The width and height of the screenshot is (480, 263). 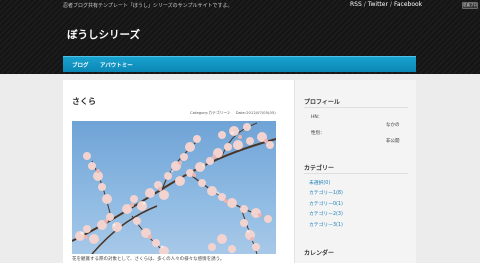 I want to click on profile-heading: プロフィール, so click(x=322, y=102).